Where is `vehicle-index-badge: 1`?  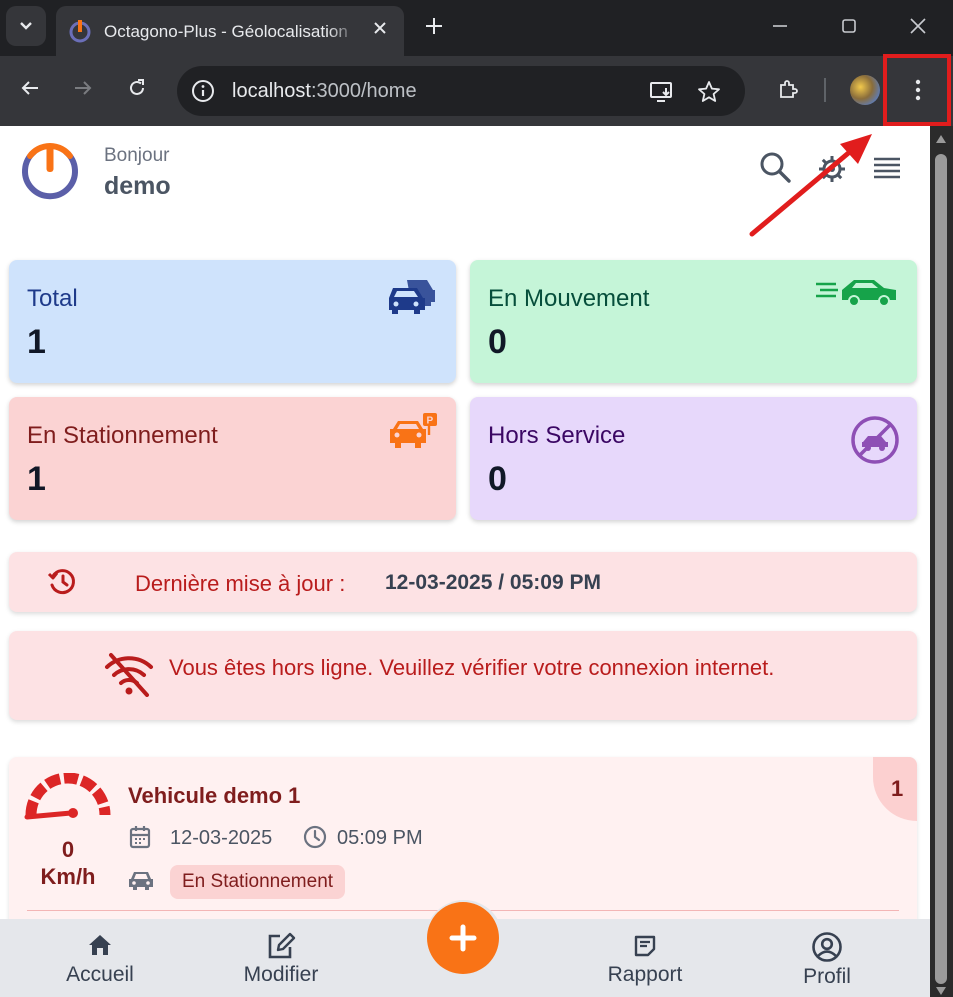 vehicle-index-badge: 1 is located at coordinates (895, 789).